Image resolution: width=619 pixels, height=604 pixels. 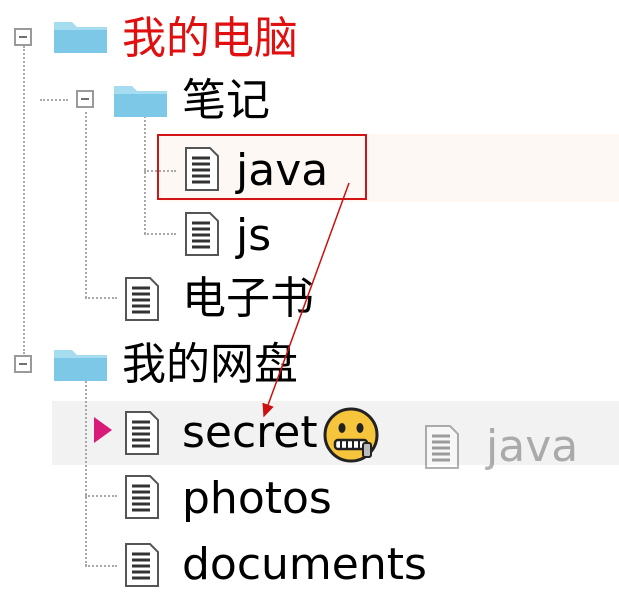 What do you see at coordinates (306, 300) in the screenshot?
I see `drag-path-arrow` at bounding box center [306, 300].